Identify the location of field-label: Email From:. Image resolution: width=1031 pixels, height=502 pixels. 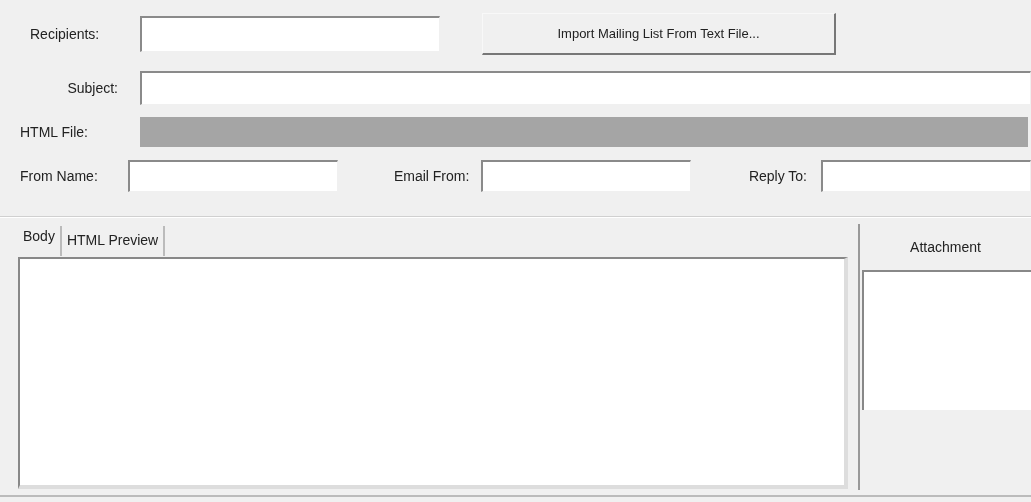
(431, 176).